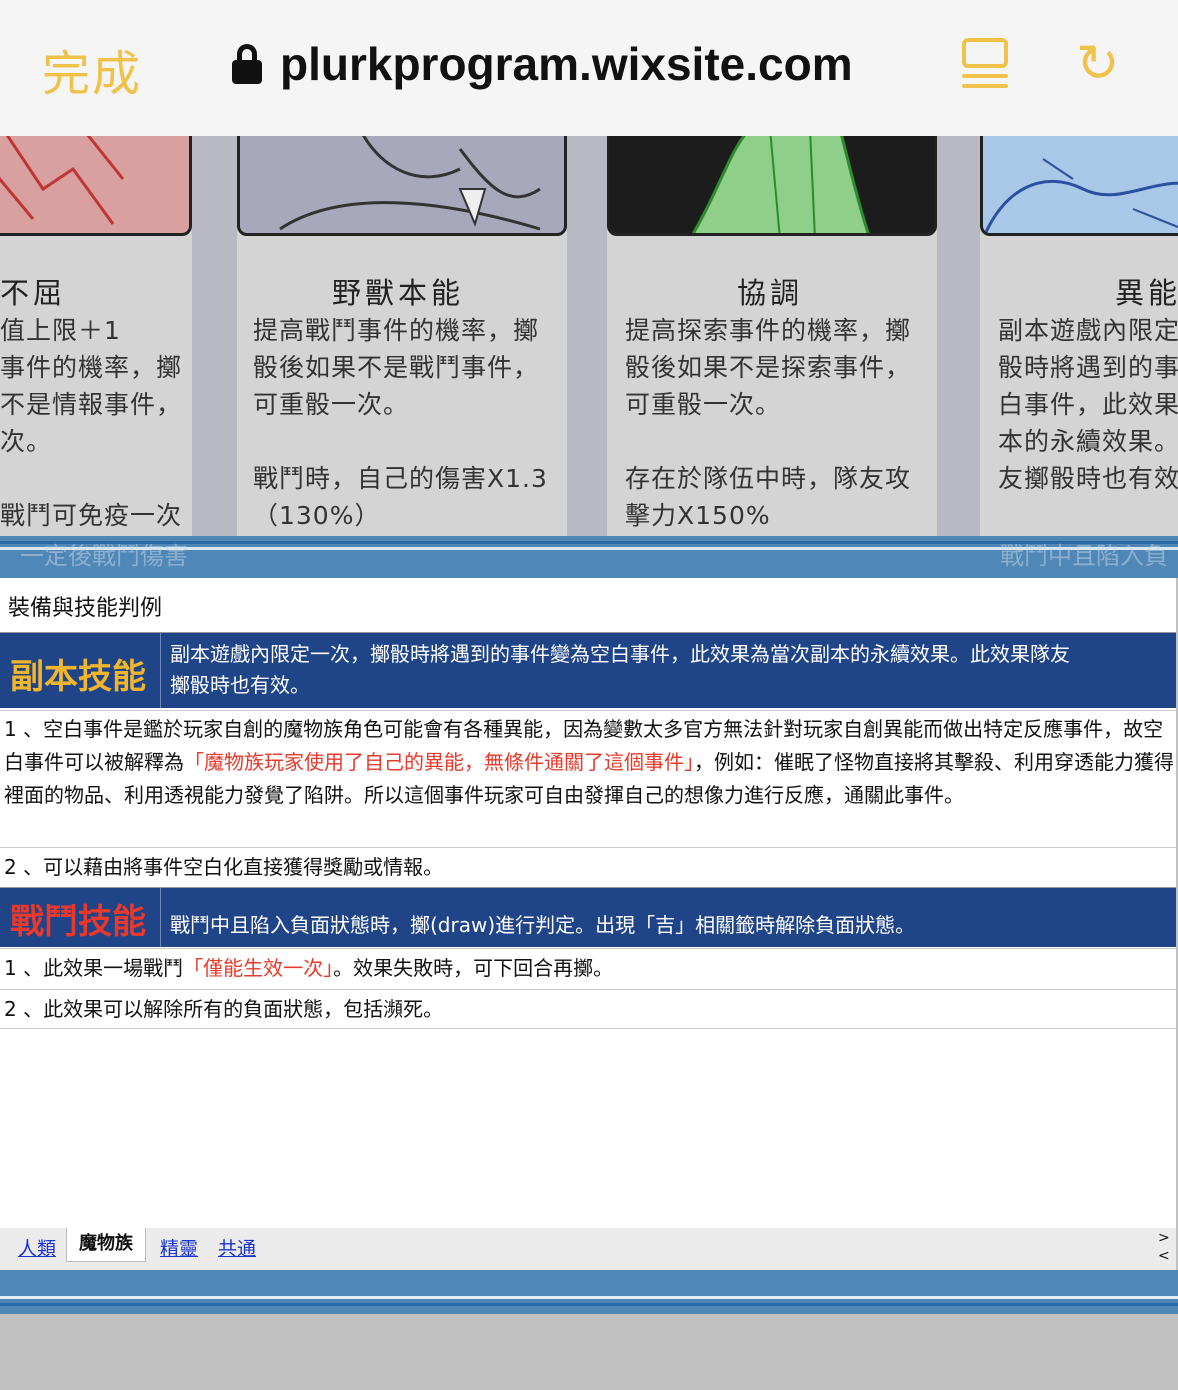  What do you see at coordinates (37, 1247) in the screenshot?
I see `tab-human: 人類` at bounding box center [37, 1247].